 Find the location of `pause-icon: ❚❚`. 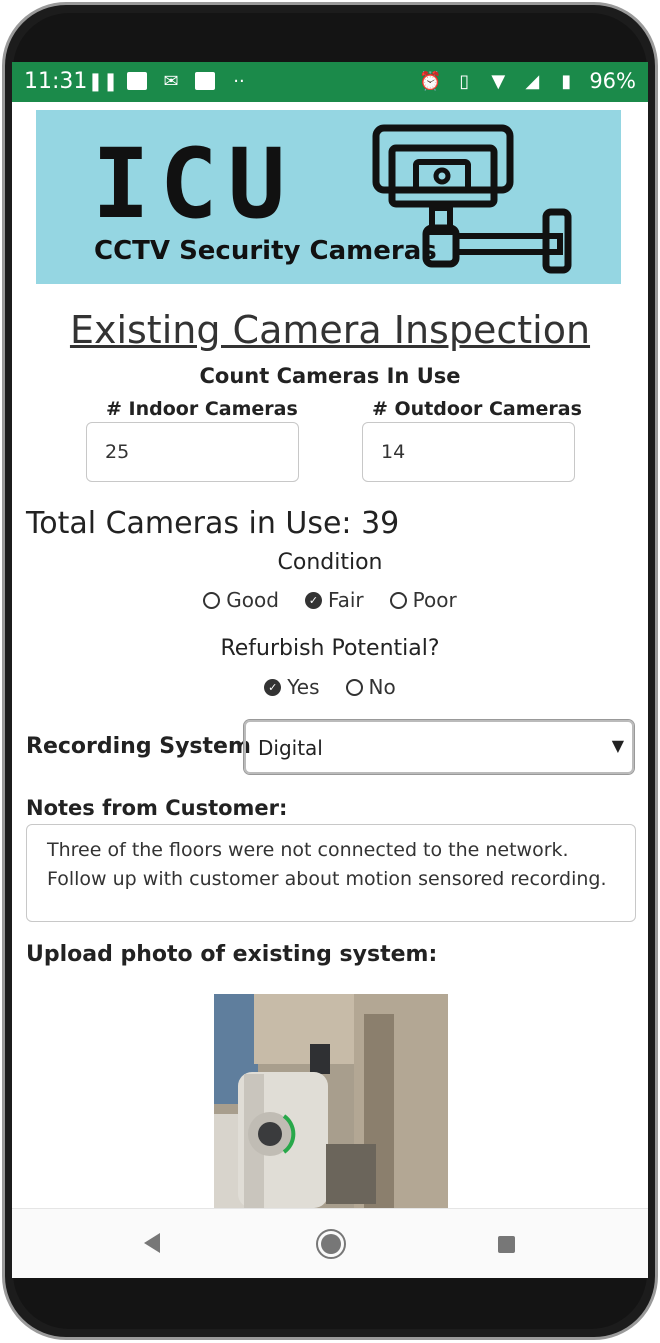

pause-icon: ❚❚ is located at coordinates (103, 81).